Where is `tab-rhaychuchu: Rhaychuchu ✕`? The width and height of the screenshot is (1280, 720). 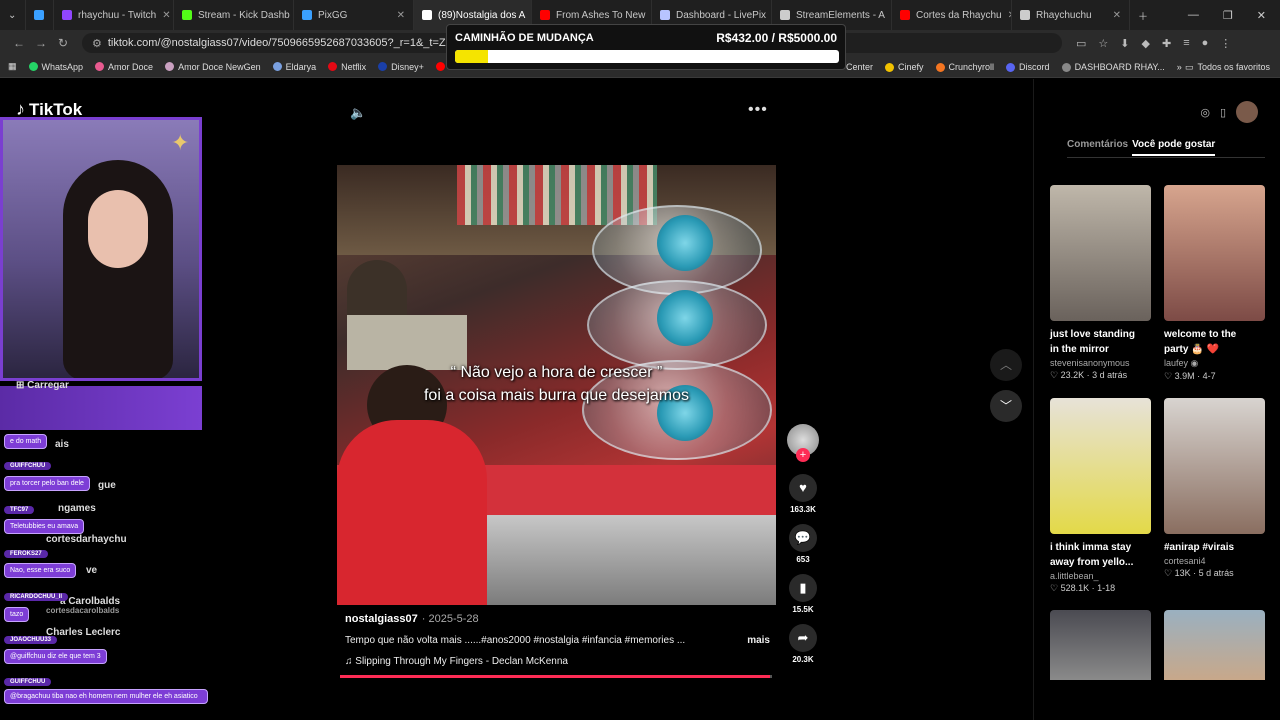 tab-rhaychuchu: Rhaychuchu ✕ is located at coordinates (1071, 15).